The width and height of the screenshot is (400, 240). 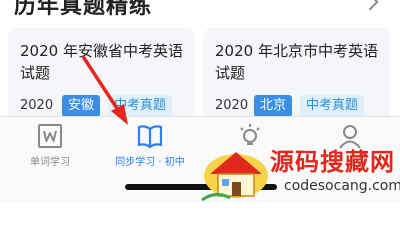 I want to click on card-title: 2020 年安徽省中考英语试题, so click(x=101, y=62).